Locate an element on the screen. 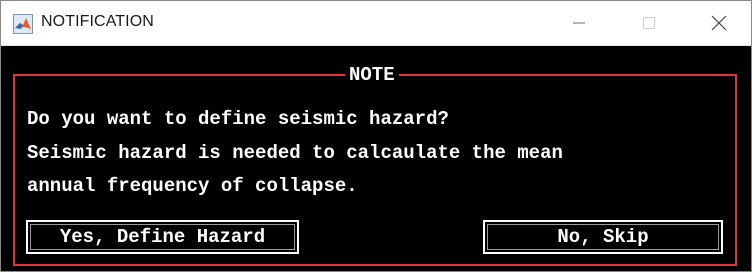  message-line-3: annual frequency of collapse. is located at coordinates (192, 186).